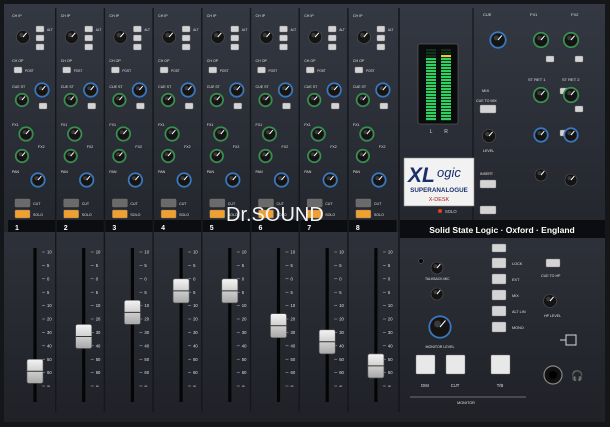 This screenshot has width=610, height=427. I want to click on monitor-select-knob, so click(437, 294).